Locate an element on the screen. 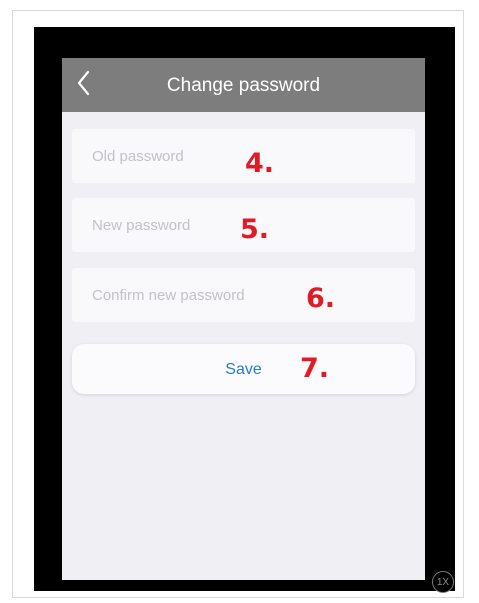 Image resolution: width=479 pixels, height=603 pixels. confirm-password-field is located at coordinates (243, 295).